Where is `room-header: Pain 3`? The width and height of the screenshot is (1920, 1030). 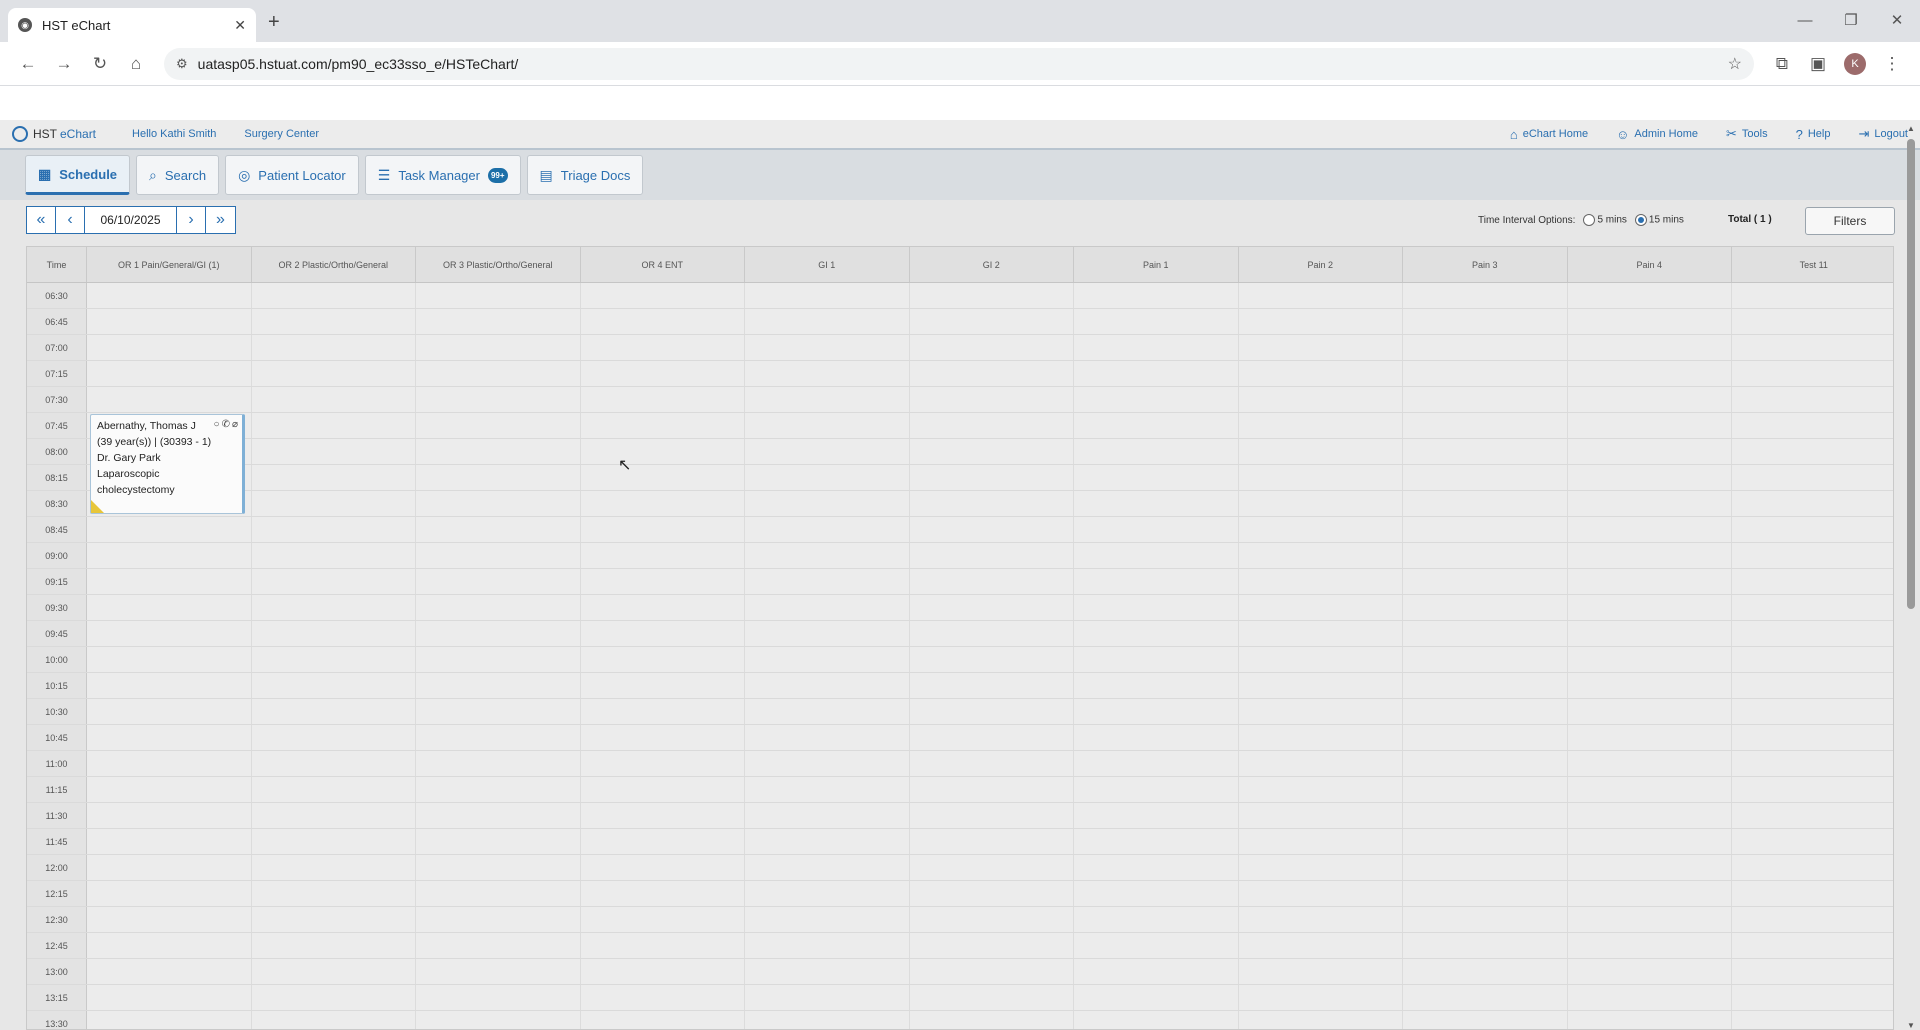 room-header: Pain 3 is located at coordinates (1485, 264).